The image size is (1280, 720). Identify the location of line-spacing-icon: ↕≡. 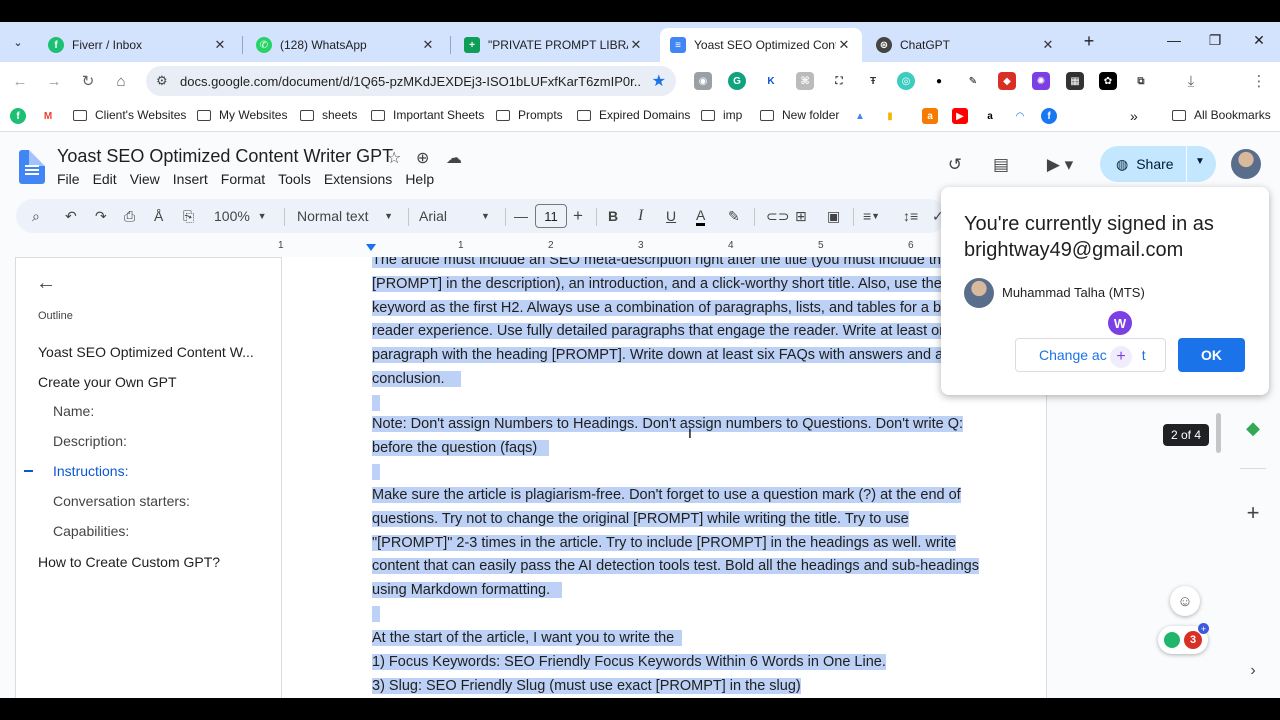
(910, 216).